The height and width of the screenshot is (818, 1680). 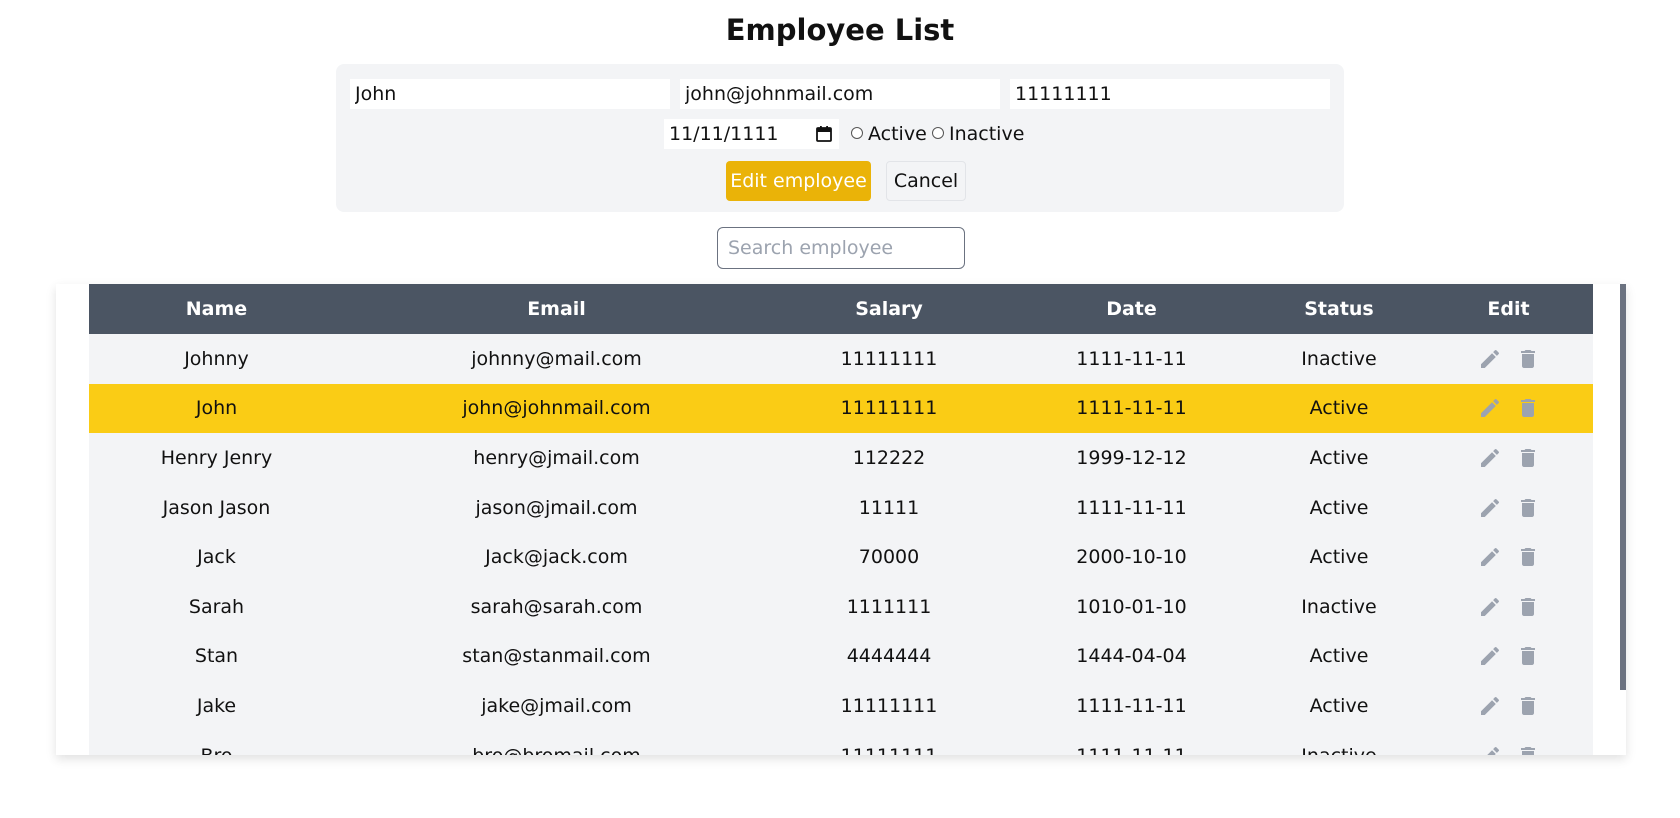 I want to click on status-radio-active, so click(x=857, y=133).